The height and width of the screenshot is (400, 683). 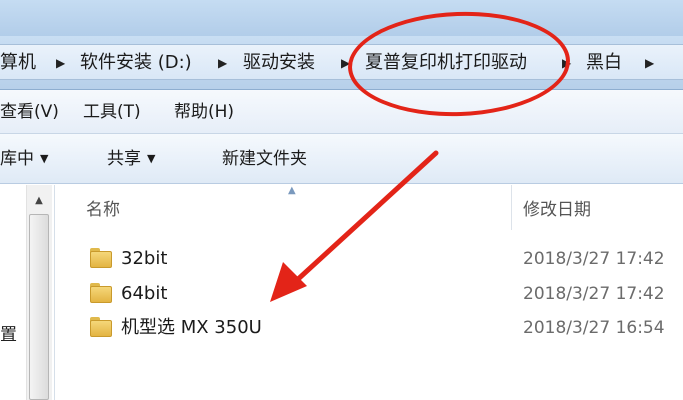 I want to click on breadcrumb: 算机 ▶ 软件安装 (D:) ▶ 驱动安装 ▶ 夏普复印机打印驱动 ▶ 黑白 ▶, so click(x=341, y=62).